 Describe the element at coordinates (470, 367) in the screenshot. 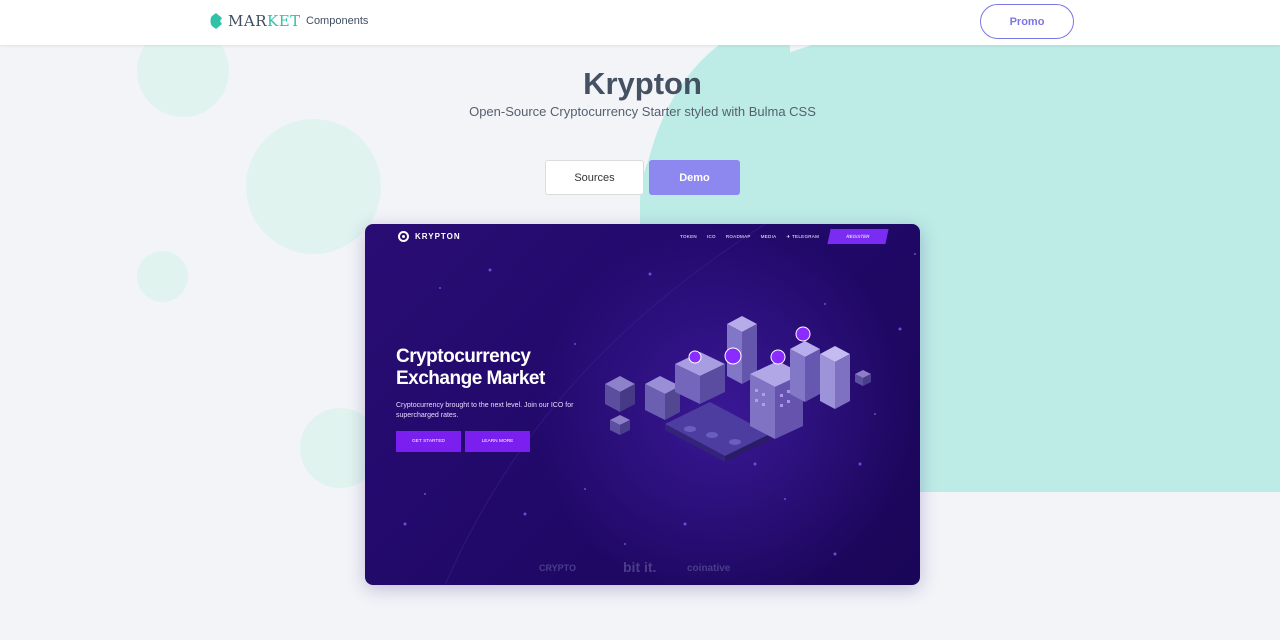

I see `preview-headline: Cryptocurrency Exchange Market` at that location.